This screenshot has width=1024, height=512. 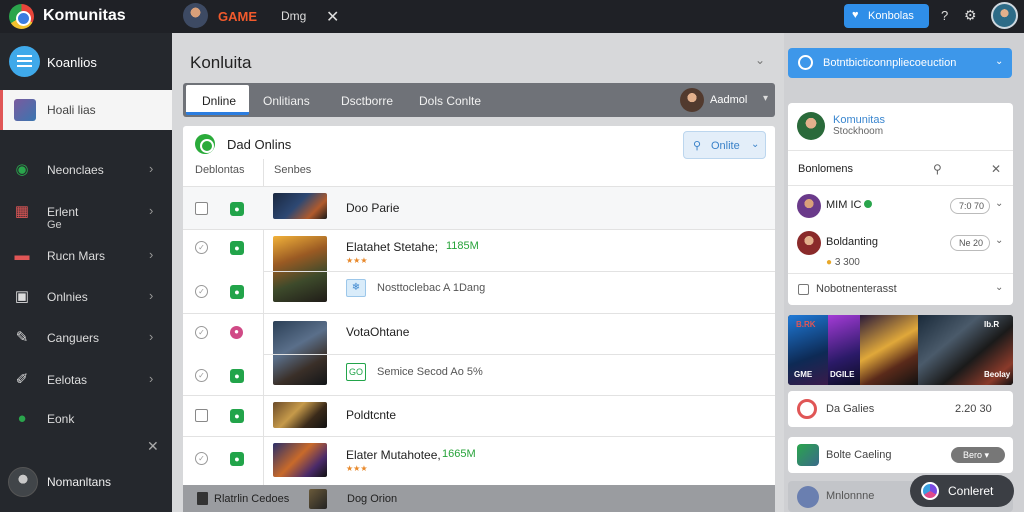 I want to click on friend-name: Boldanting, so click(x=852, y=242).